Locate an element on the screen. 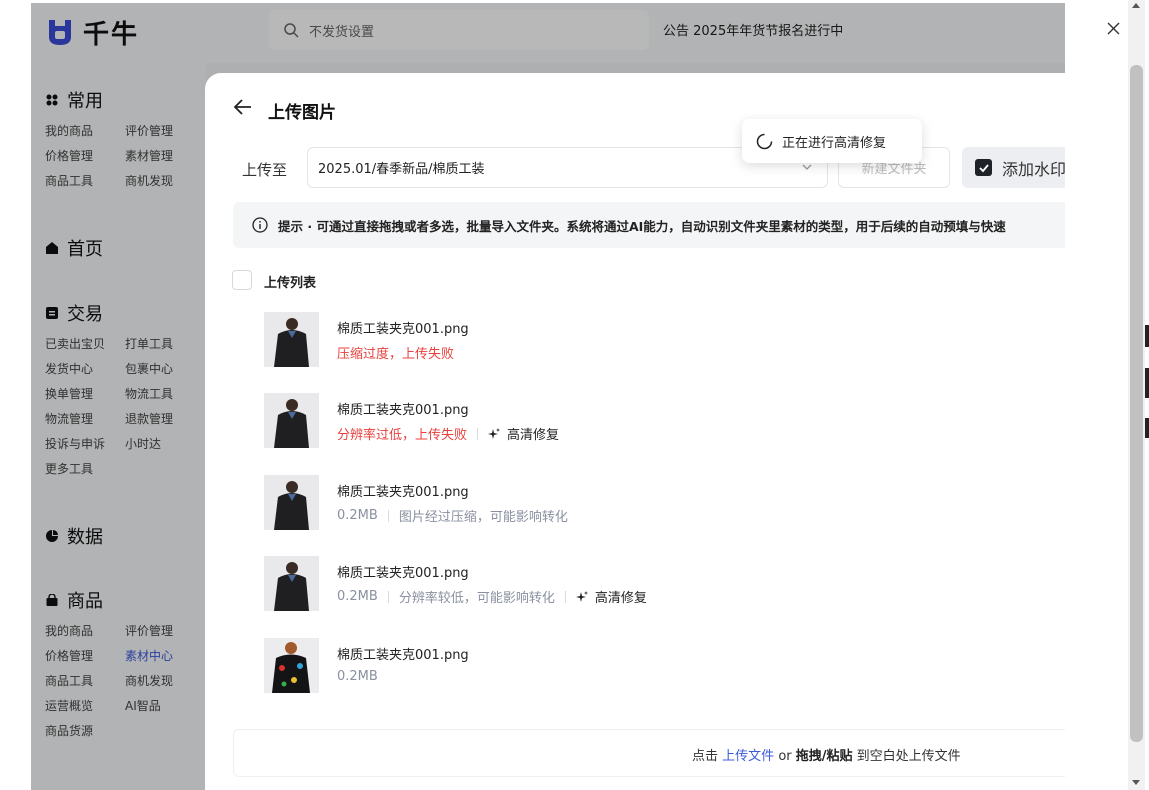  info-icon is located at coordinates (260, 225).